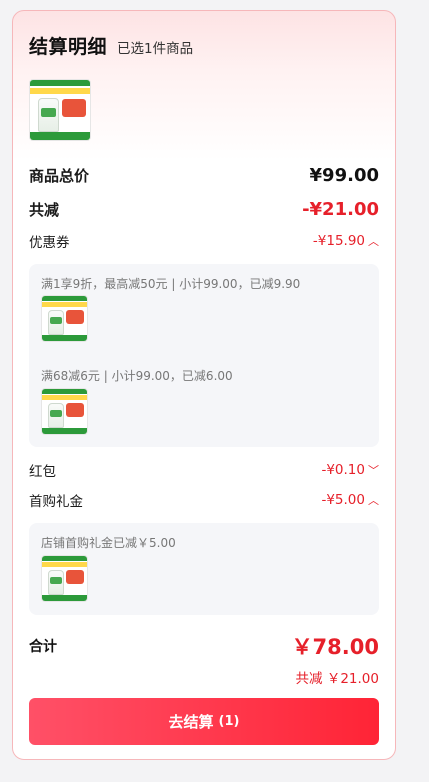 The width and height of the screenshot is (429, 782). What do you see at coordinates (340, 209) in the screenshot?
I see `total-discount-value: -¥21.00` at bounding box center [340, 209].